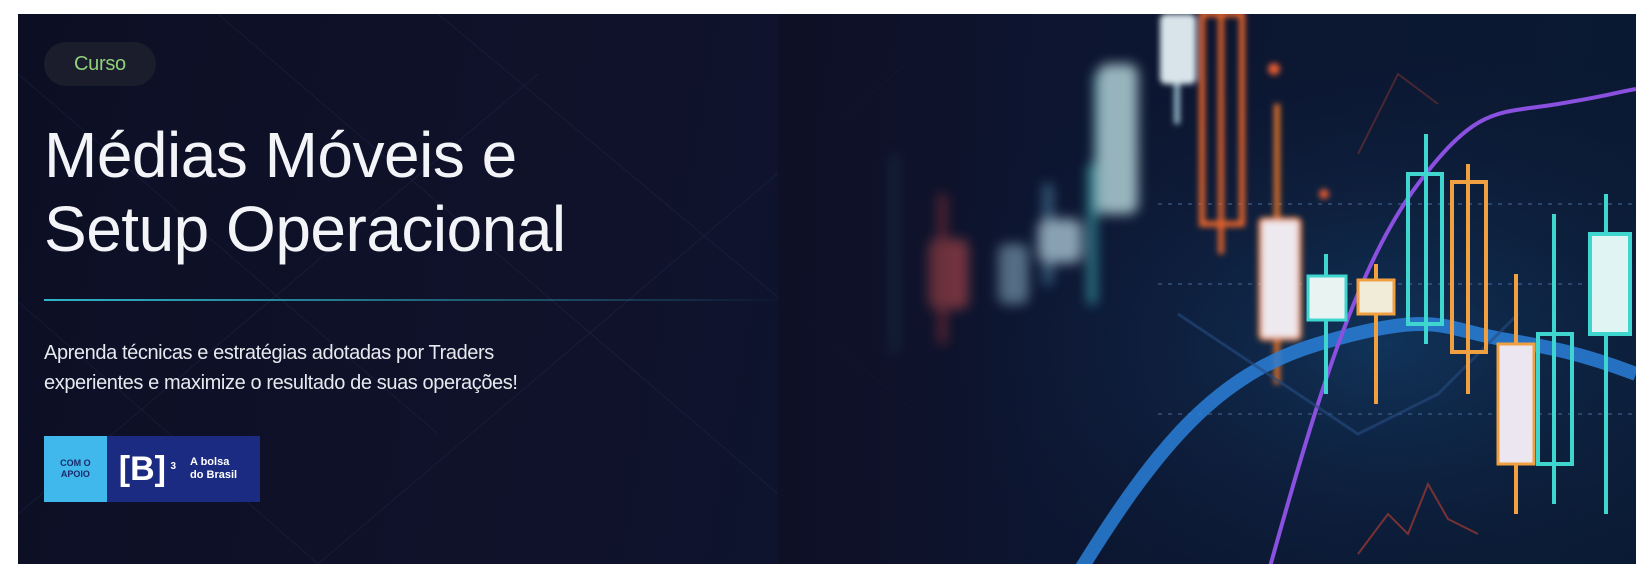  I want to click on title-line-1: Médias Móveis e, so click(280, 155).